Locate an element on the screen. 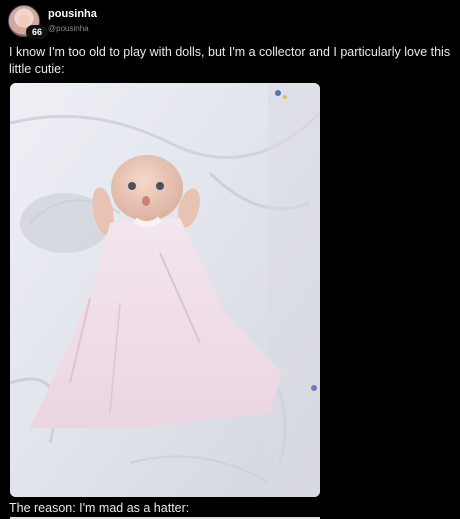 The image size is (460, 519). level-badge: 66 is located at coordinates (37, 32).